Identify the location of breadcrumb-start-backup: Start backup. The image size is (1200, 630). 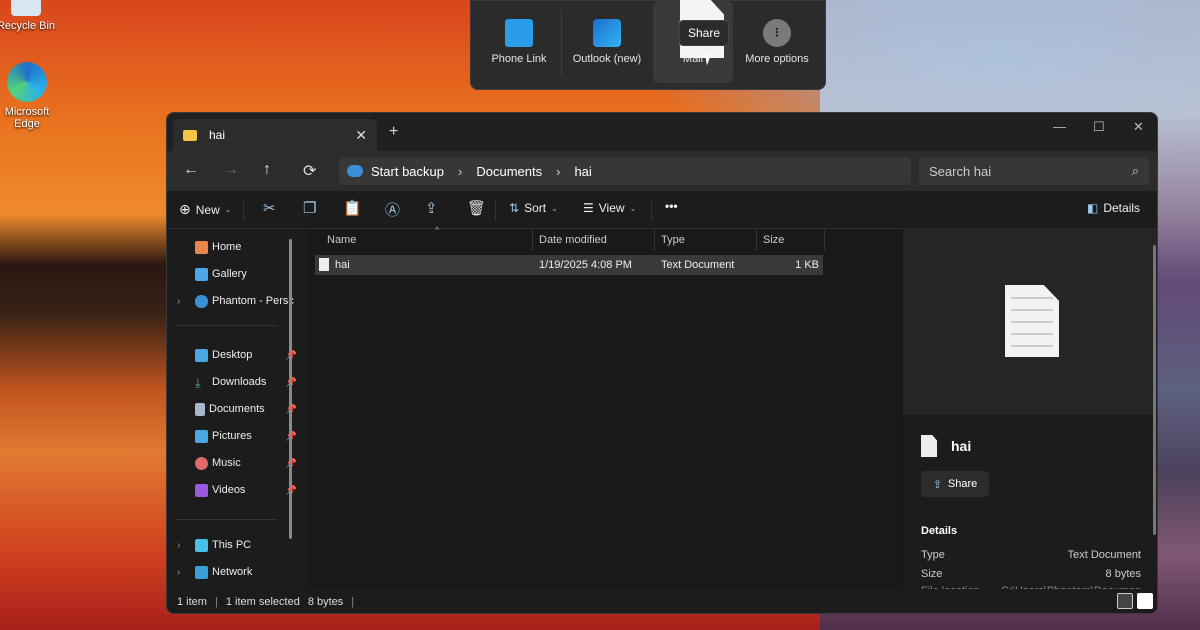
(407, 171).